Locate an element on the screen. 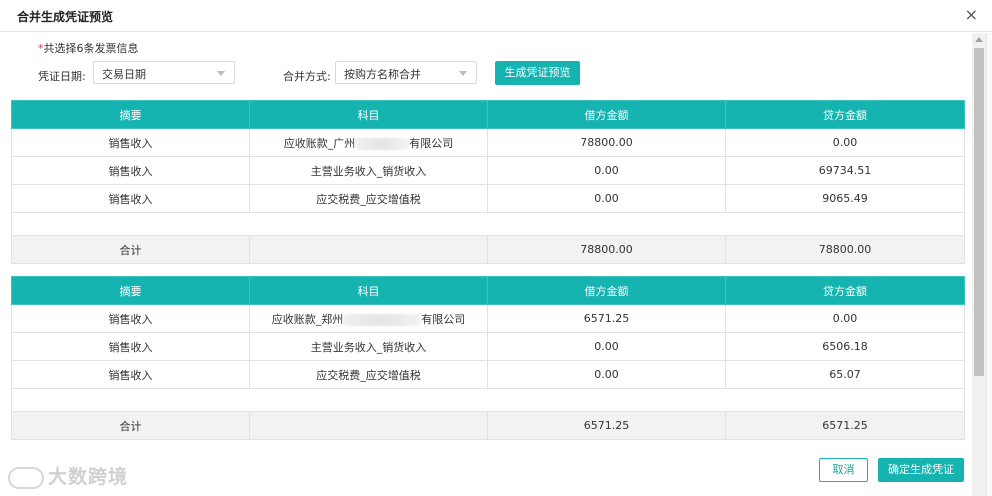 Image resolution: width=992 pixels, height=496 pixels. dialog-title: 合并生成凭证预览 is located at coordinates (65, 17).